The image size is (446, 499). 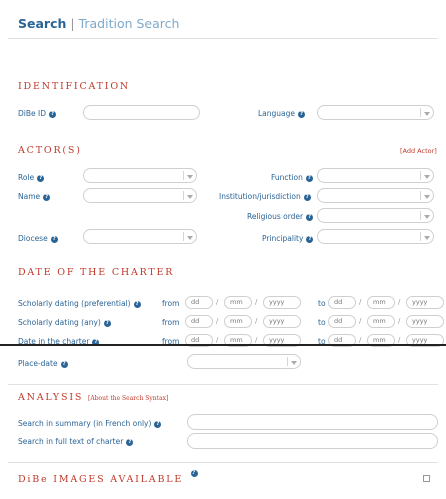 What do you see at coordinates (223, 384) in the screenshot?
I see `place-divider` at bounding box center [223, 384].